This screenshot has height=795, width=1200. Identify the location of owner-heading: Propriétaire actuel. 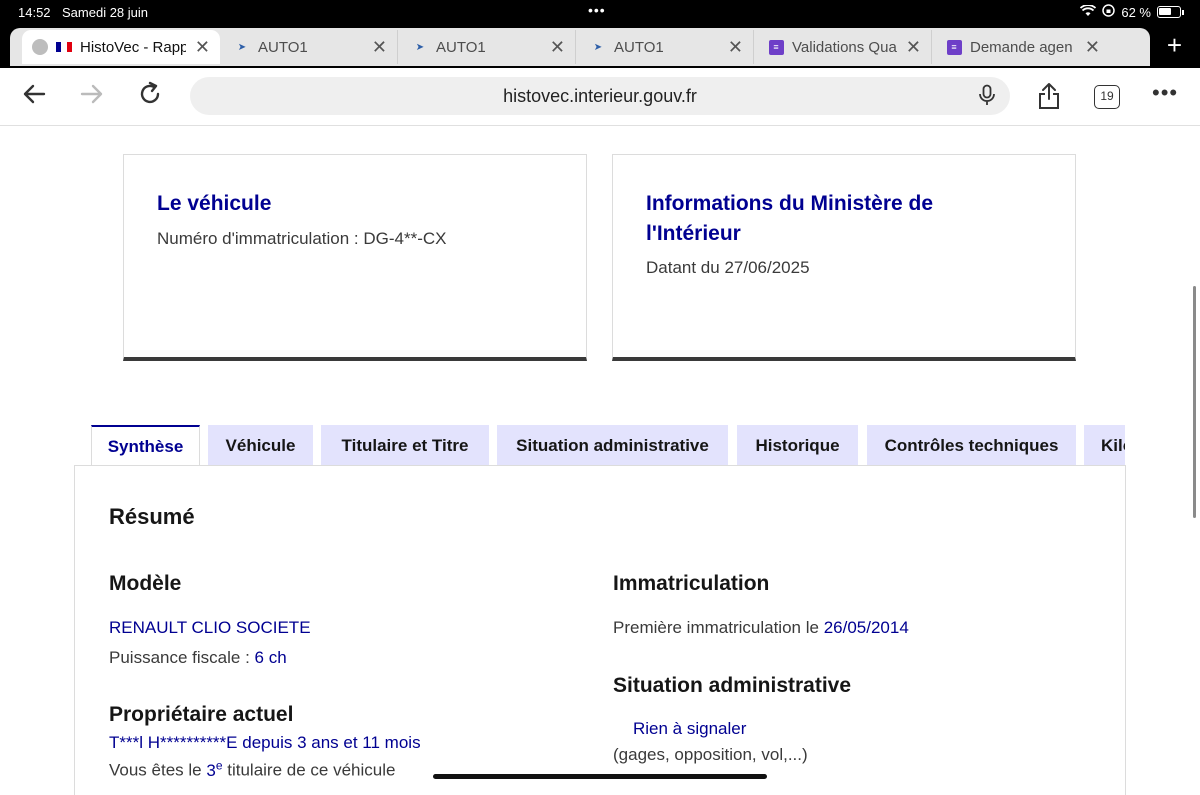
(201, 714).